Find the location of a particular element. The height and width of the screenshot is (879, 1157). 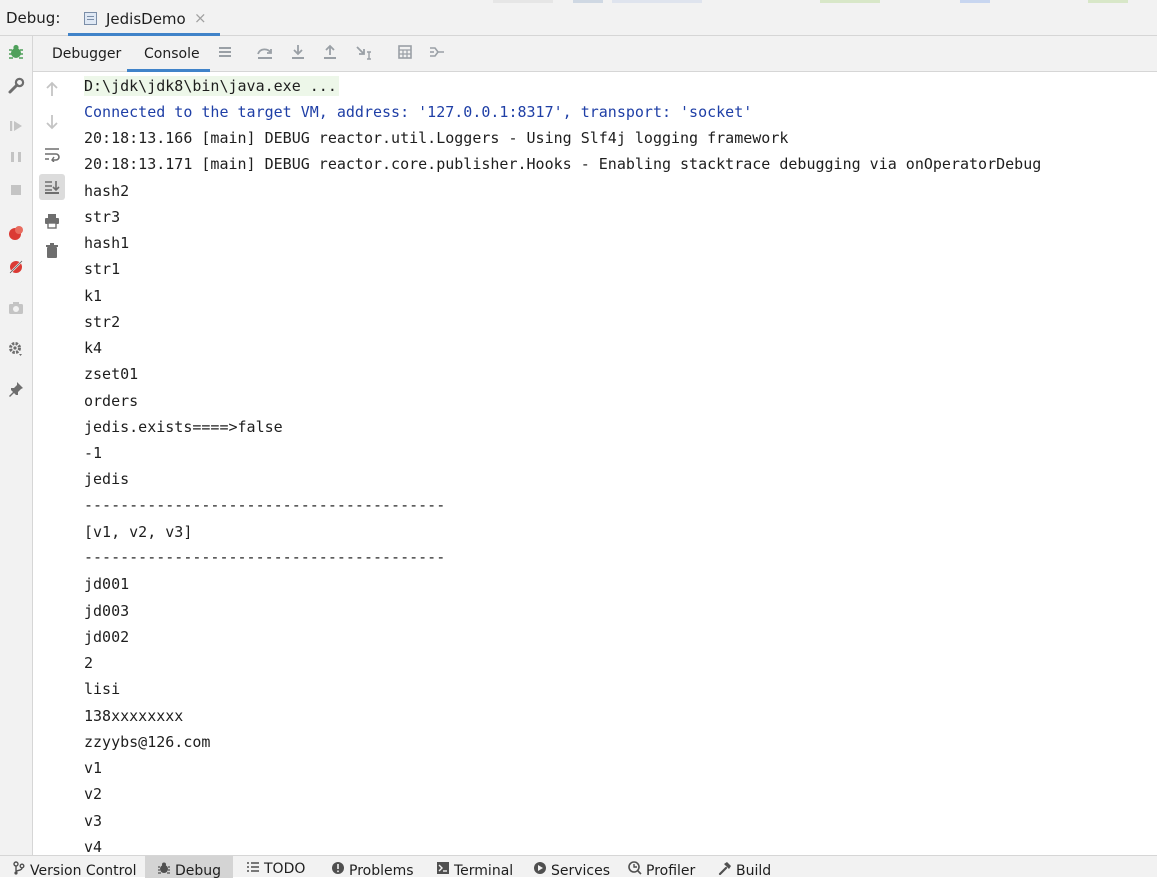

soft-wrap-icon is located at coordinates (52, 156).